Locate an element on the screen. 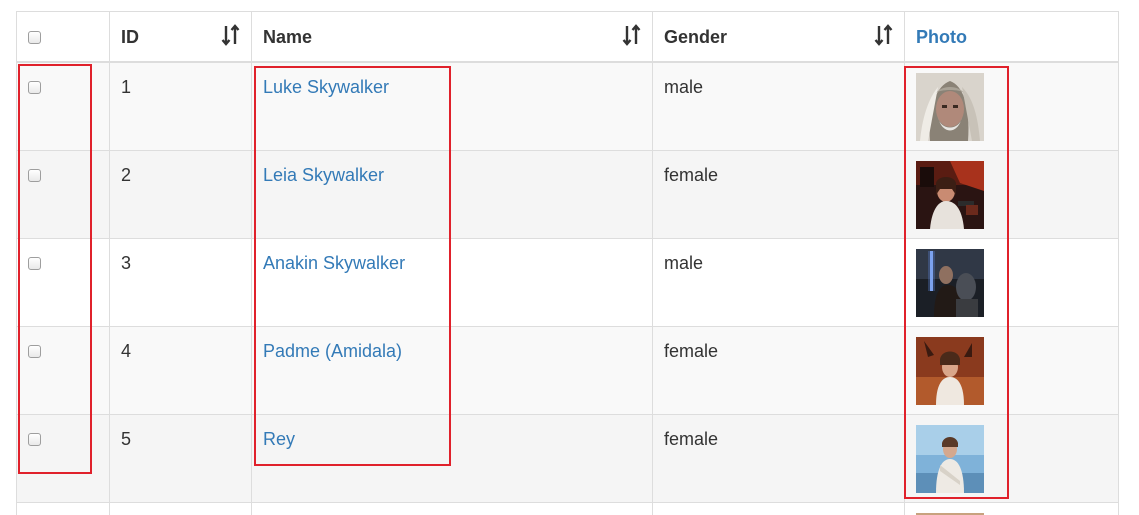 The width and height of the screenshot is (1139, 515). id-header-label: ID is located at coordinates (130, 37).